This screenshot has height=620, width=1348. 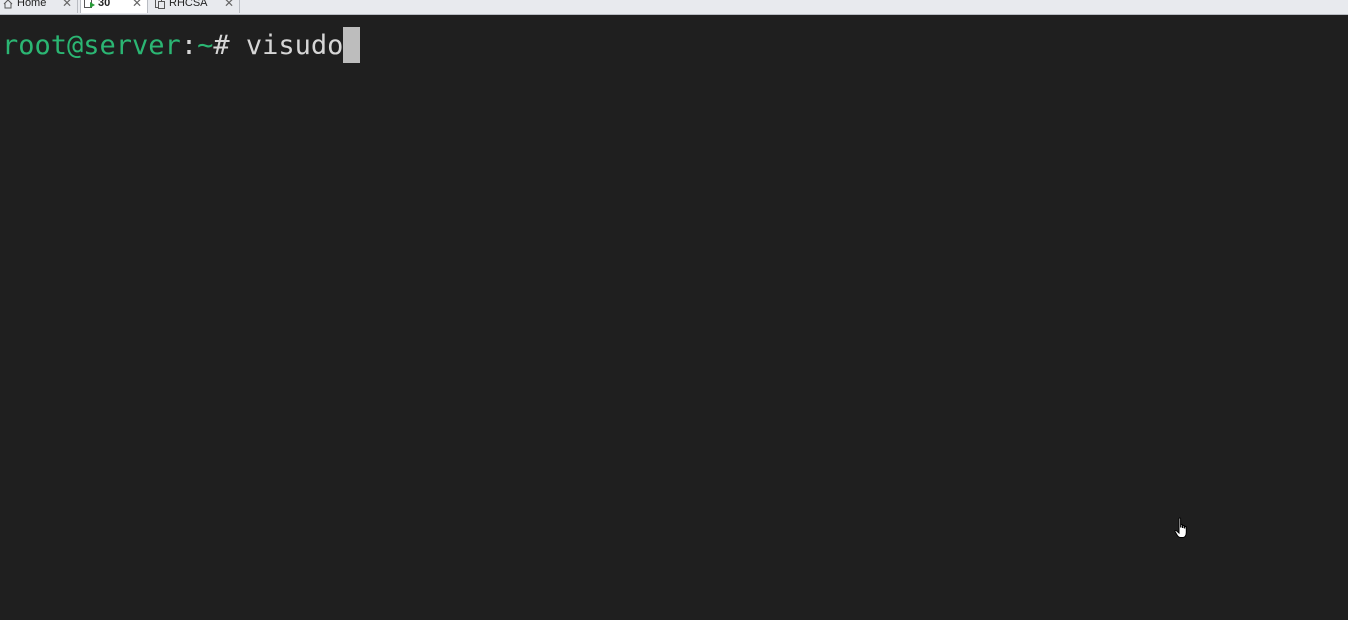 What do you see at coordinates (188, 4) in the screenshot?
I see `tab-label: RHCSA` at bounding box center [188, 4].